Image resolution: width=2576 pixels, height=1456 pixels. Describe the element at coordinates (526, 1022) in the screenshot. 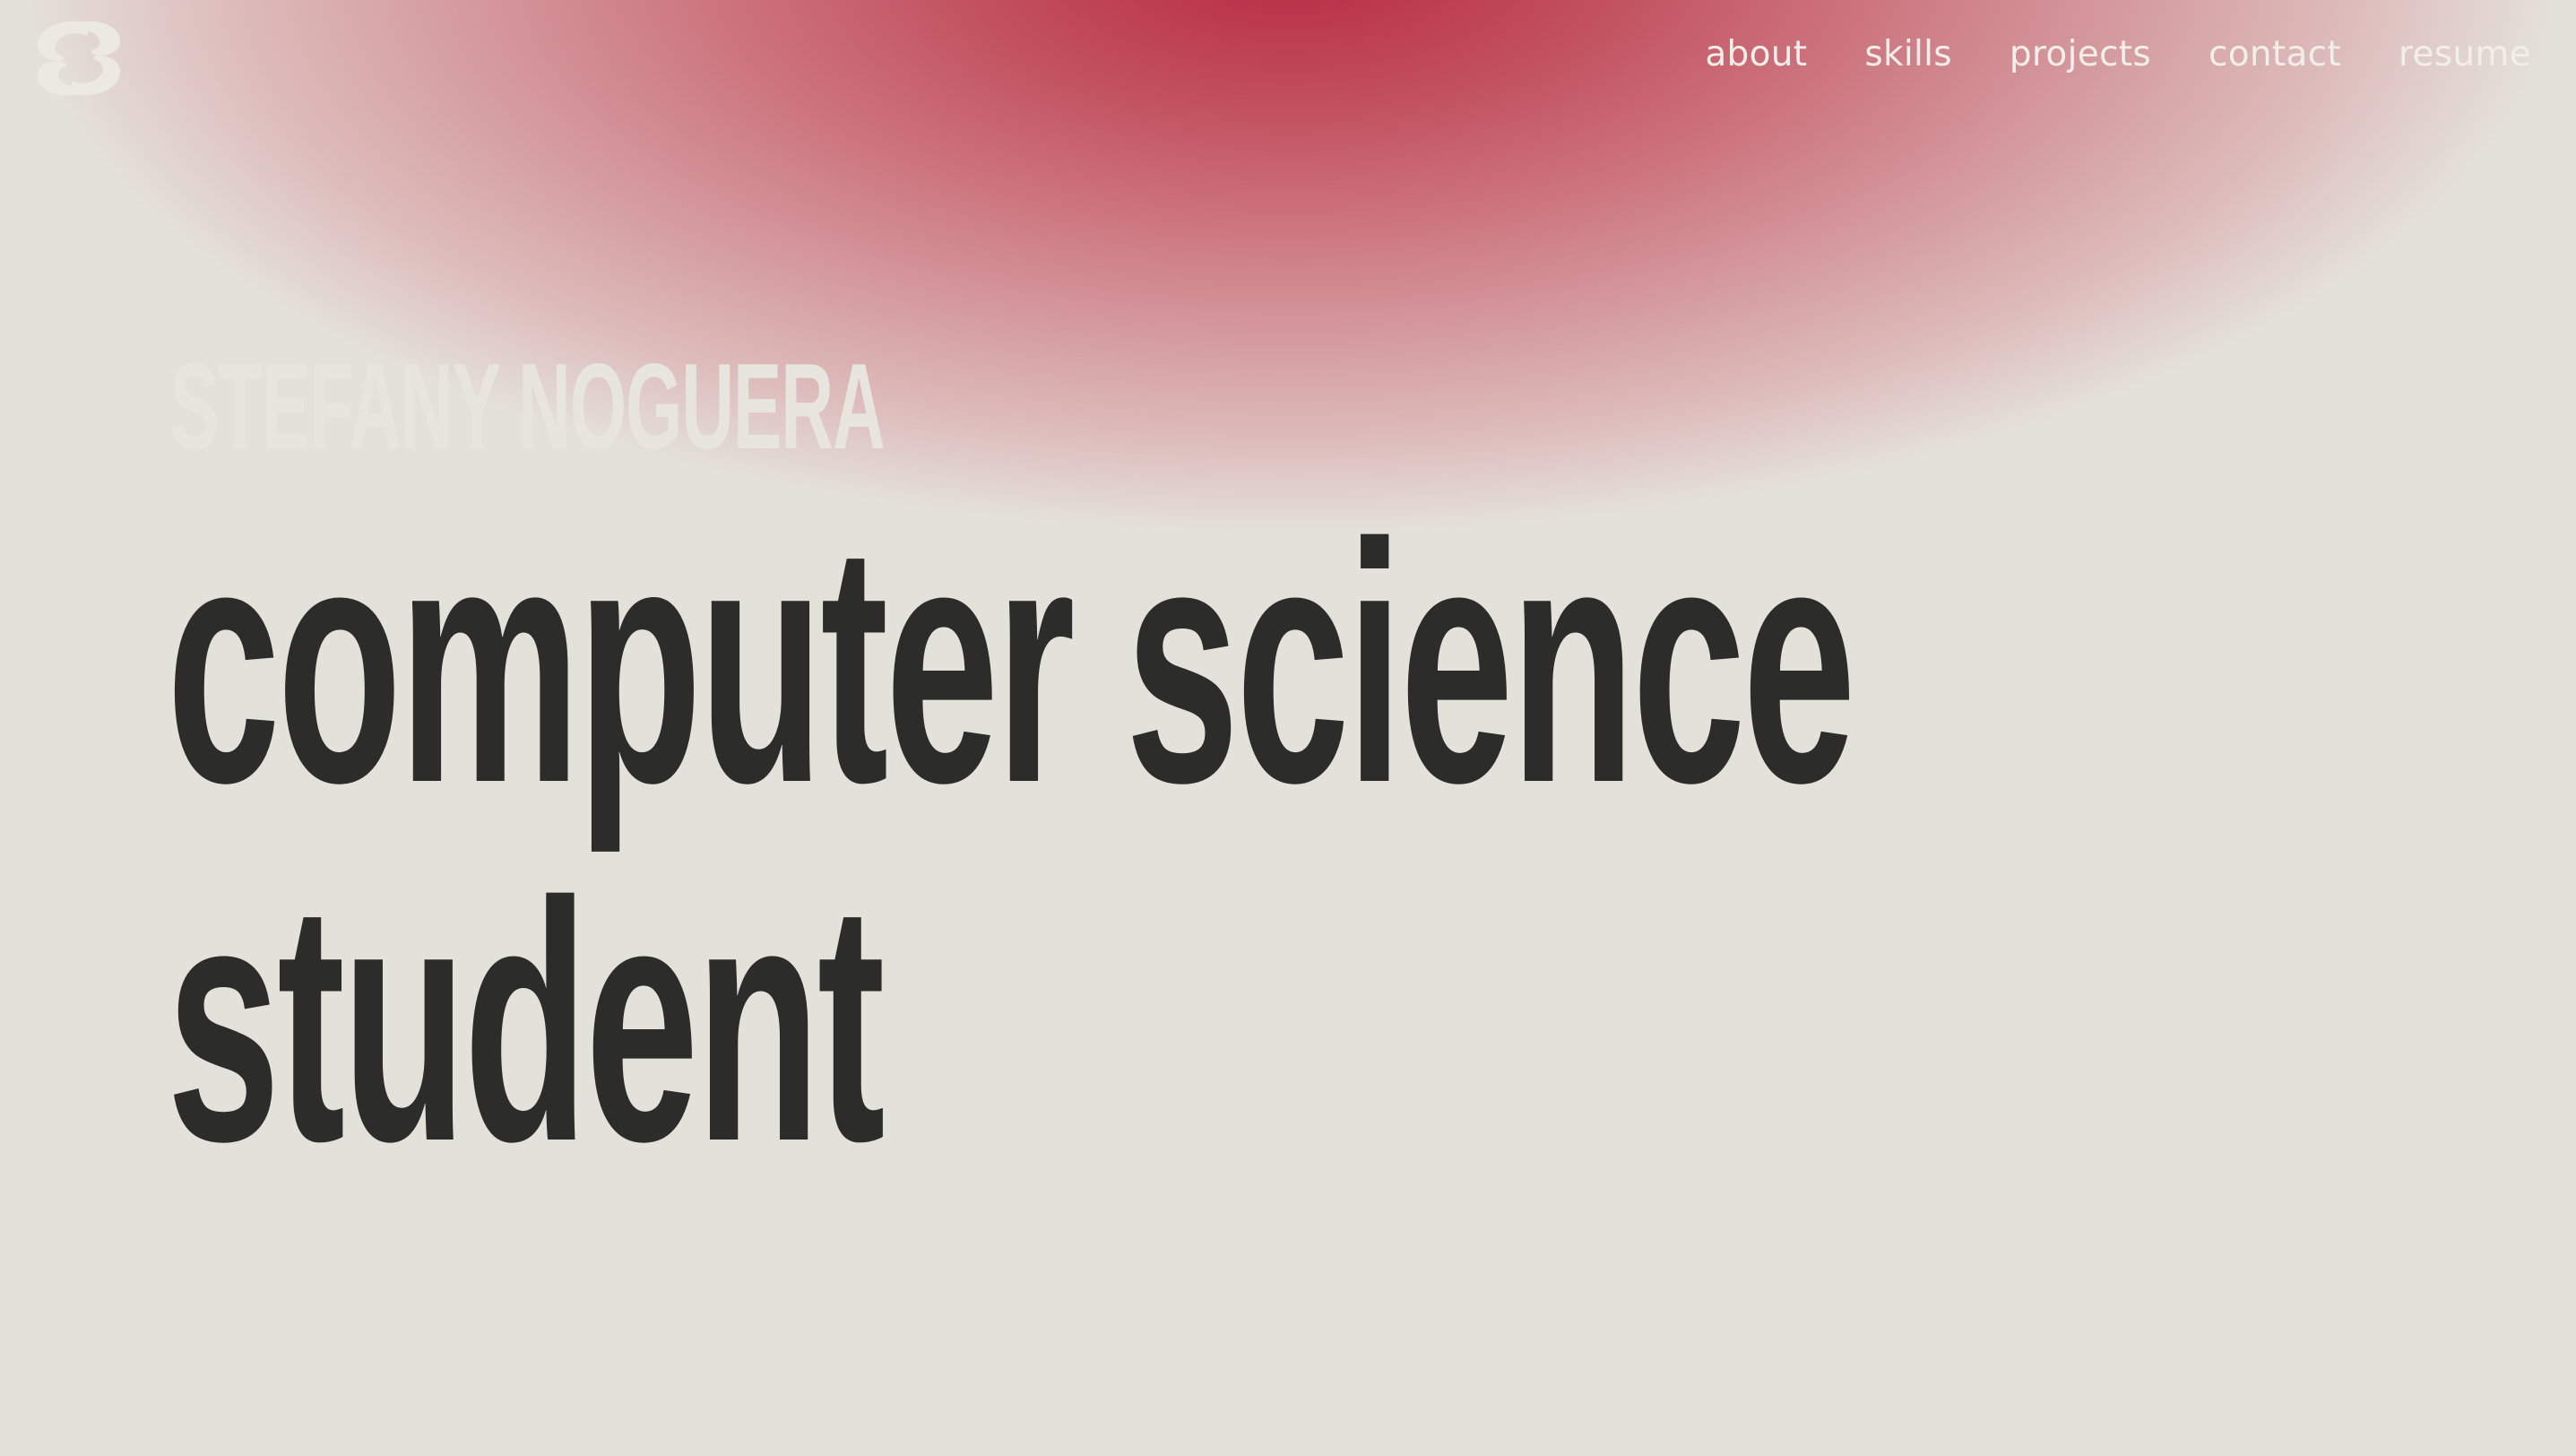

I see `hero-headline-line-2: student` at that location.